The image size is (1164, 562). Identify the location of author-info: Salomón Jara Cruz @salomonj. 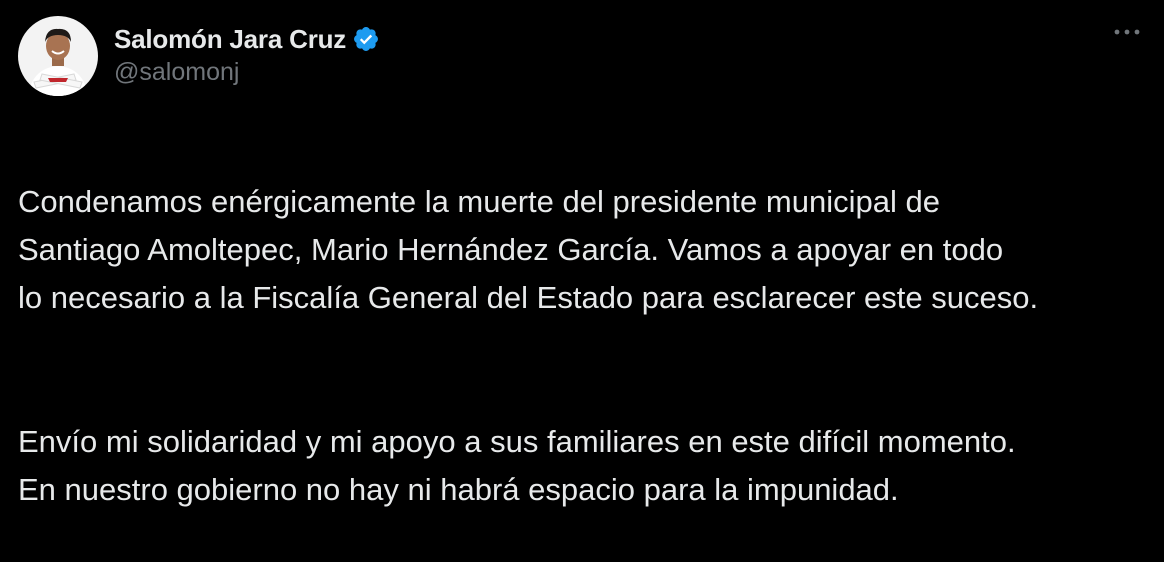
(247, 54).